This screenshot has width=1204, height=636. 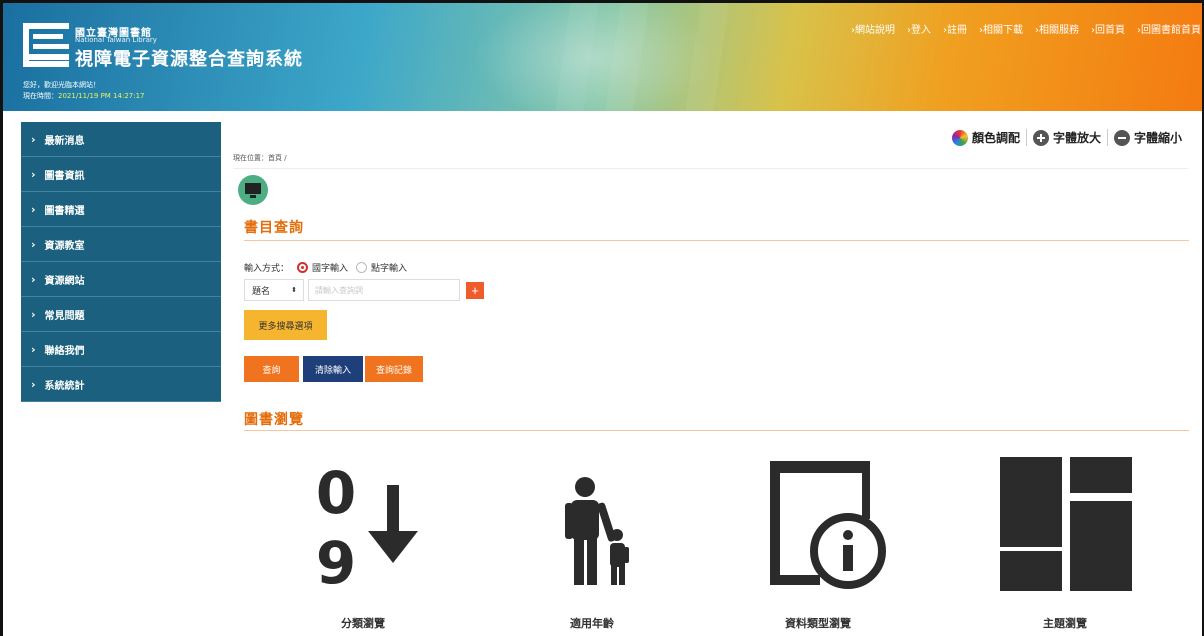 I want to click on sidebar-item-label: 常見問題, so click(x=64, y=316).